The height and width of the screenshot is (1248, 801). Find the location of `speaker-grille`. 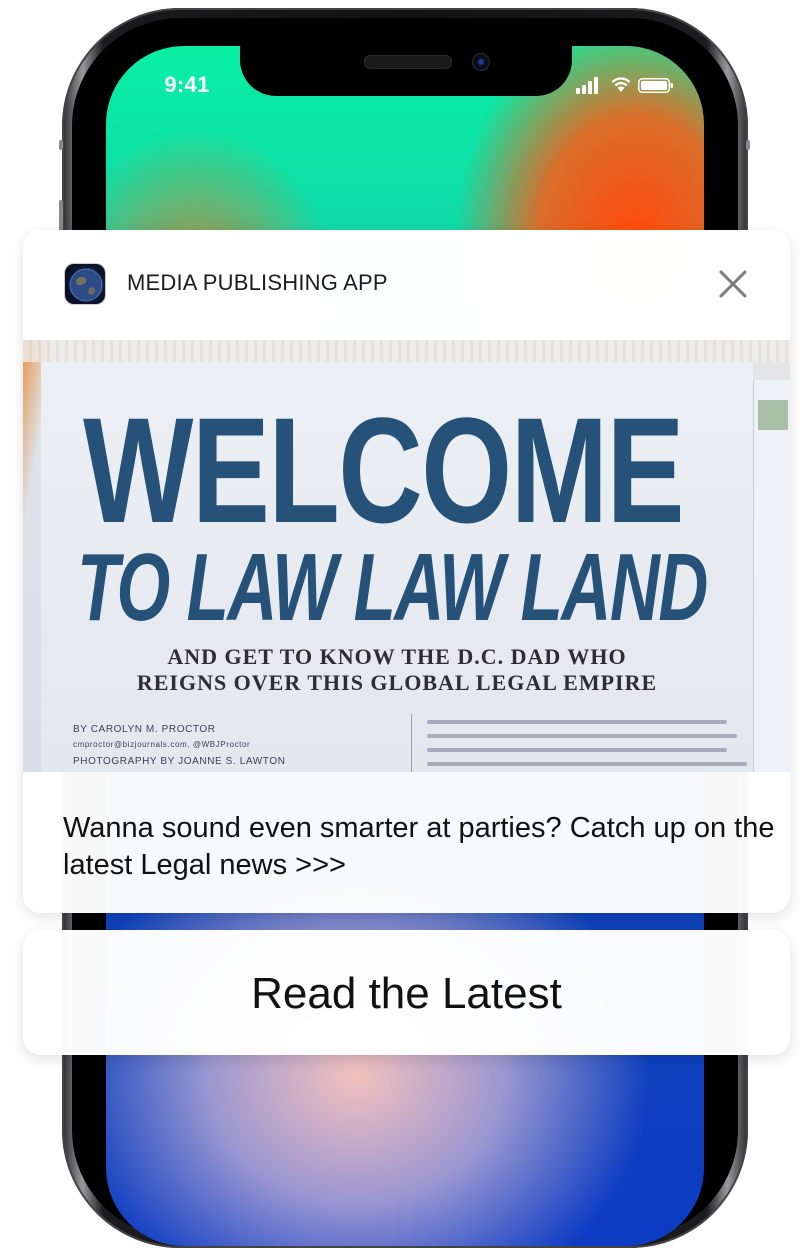

speaker-grille is located at coordinates (408, 62).